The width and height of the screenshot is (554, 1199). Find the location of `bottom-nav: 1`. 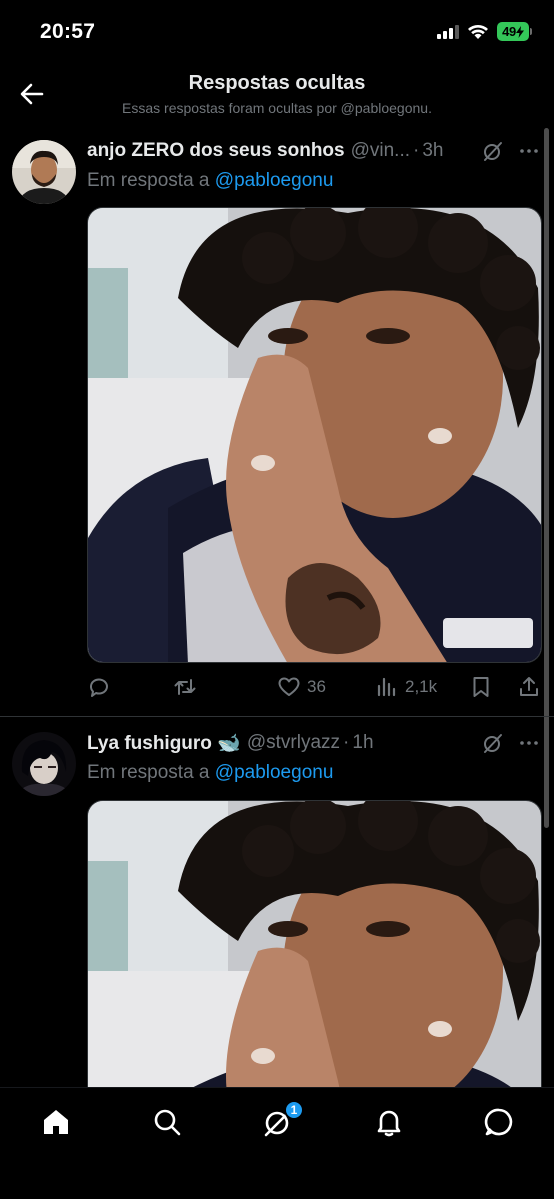

bottom-nav: 1 is located at coordinates (277, 1143).